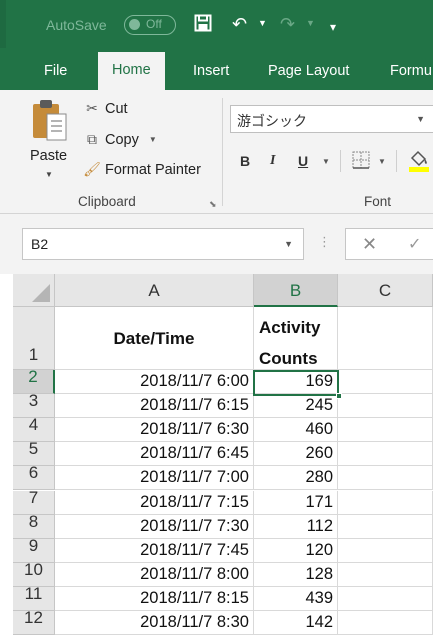  I want to click on cut-label: Cut, so click(116, 109).